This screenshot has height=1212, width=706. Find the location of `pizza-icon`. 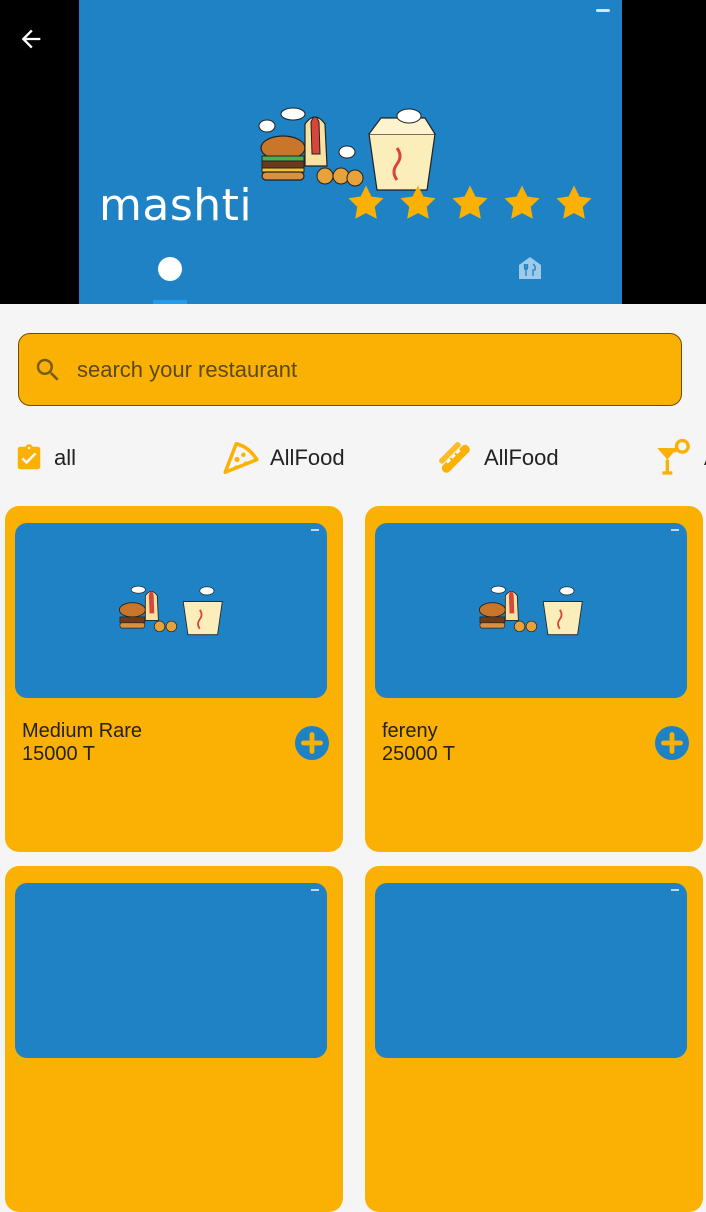

pizza-icon is located at coordinates (241, 458).